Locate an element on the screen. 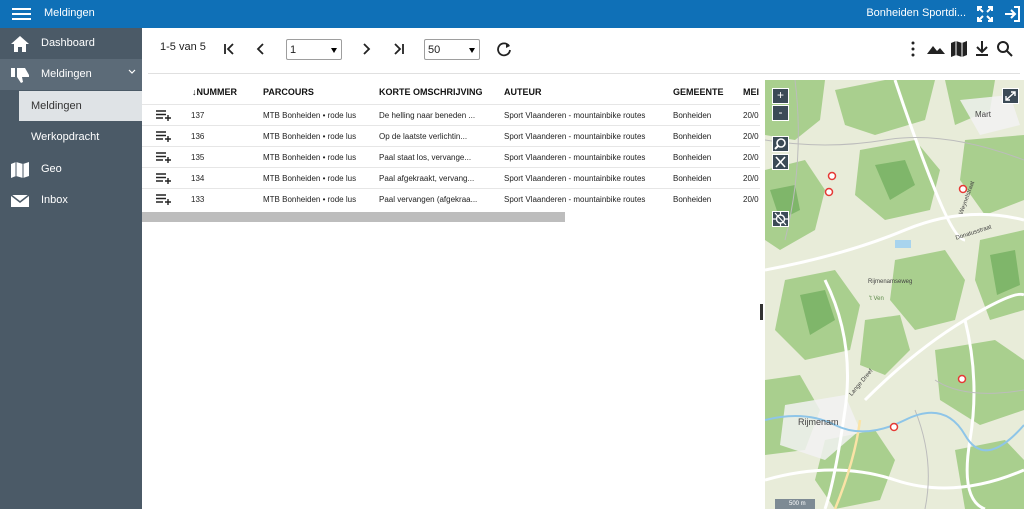 The image size is (1024, 509). magnifier-icon is located at coordinates (780, 144).